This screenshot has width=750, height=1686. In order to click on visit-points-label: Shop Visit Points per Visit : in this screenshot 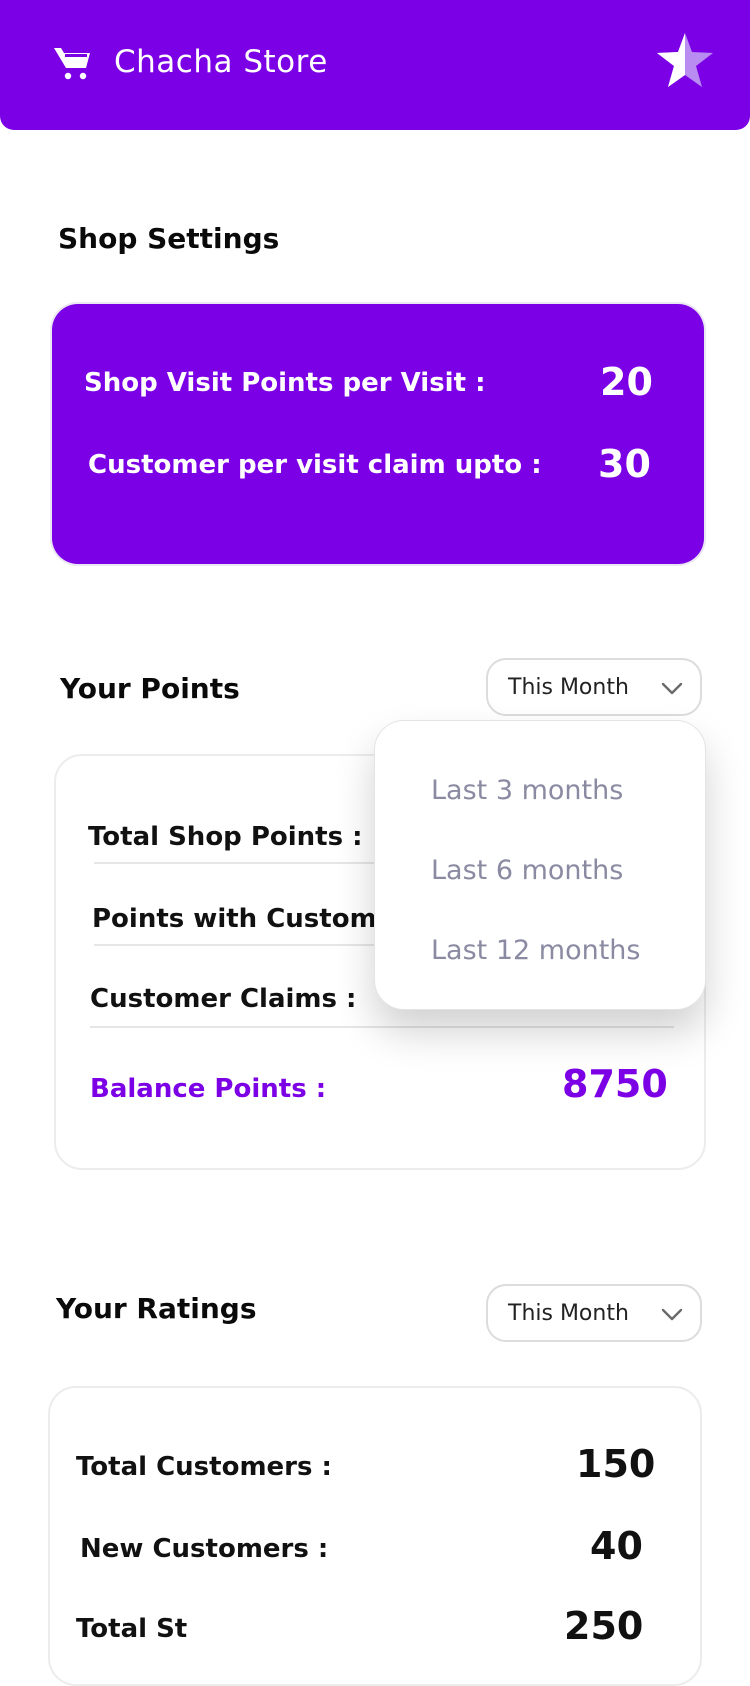, I will do `click(285, 383)`.